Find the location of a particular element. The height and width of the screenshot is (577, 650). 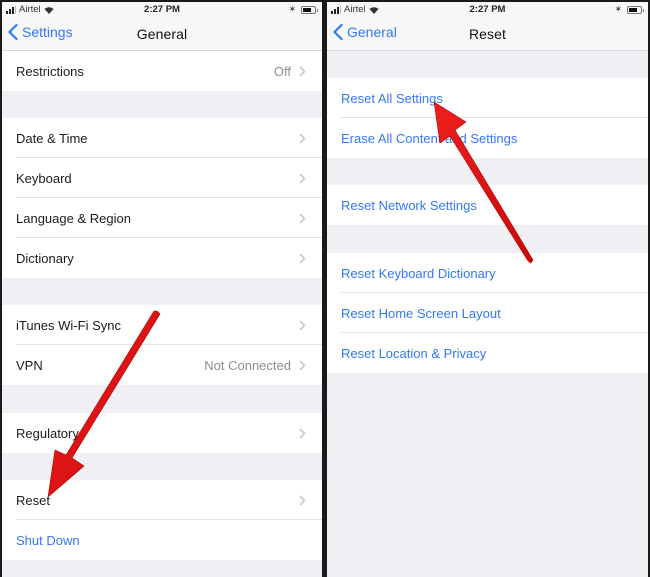

row-language-region: Language & Region is located at coordinates (162, 218).